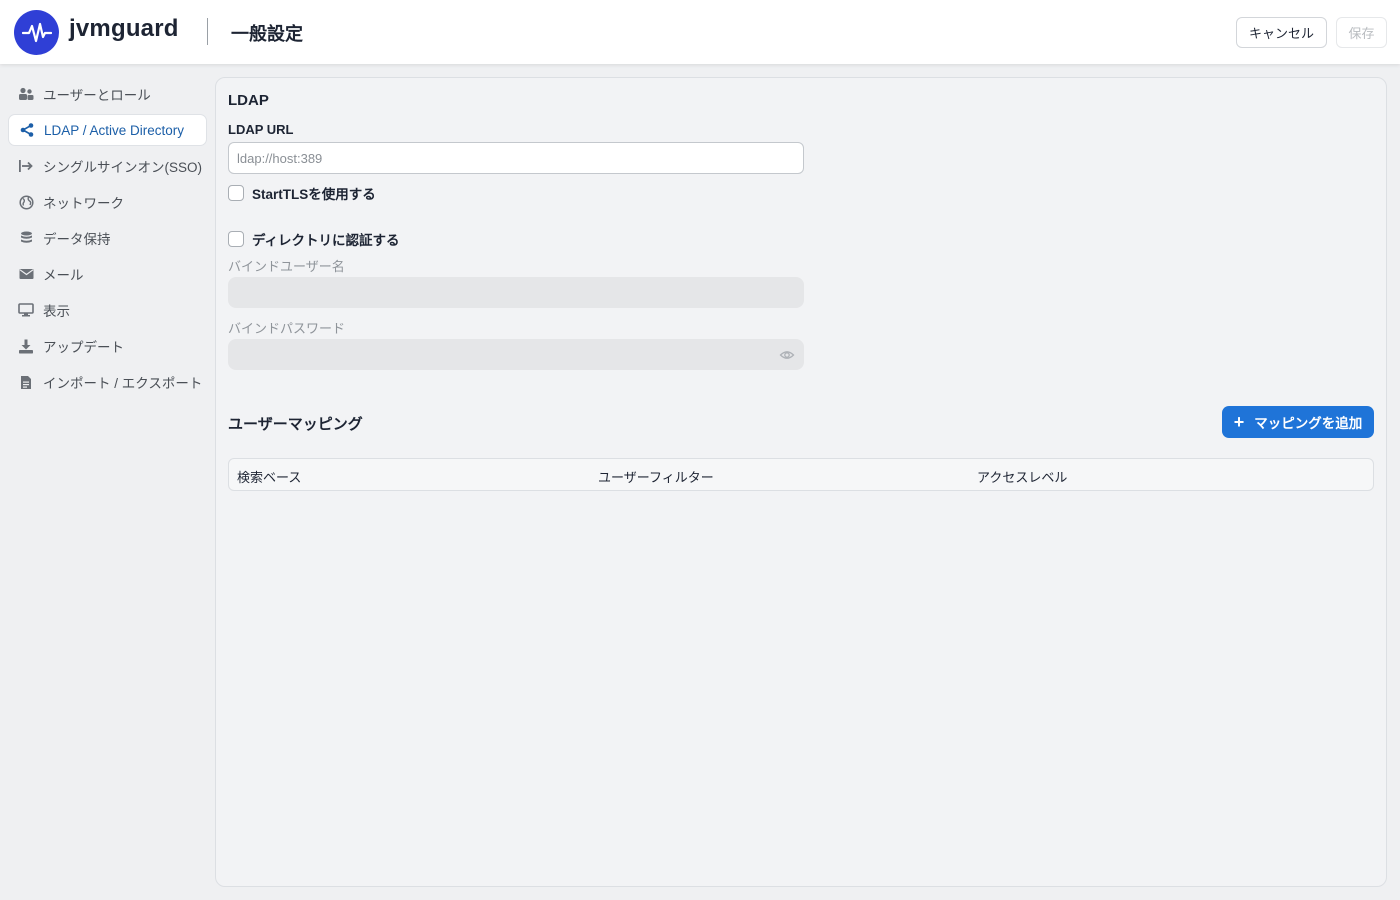 The height and width of the screenshot is (900, 1400). What do you see at coordinates (269, 477) in the screenshot?
I see `column-header-search-base: 検索ベース` at bounding box center [269, 477].